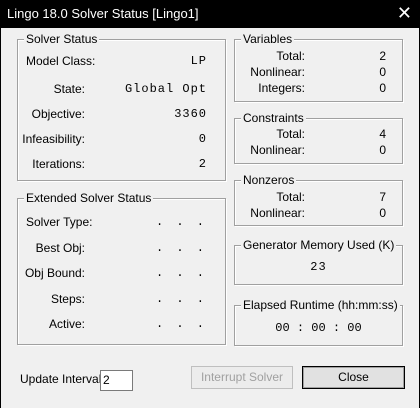 The height and width of the screenshot is (408, 420). What do you see at coordinates (181, 248) in the screenshot?
I see `best-obj-value: . . .` at bounding box center [181, 248].